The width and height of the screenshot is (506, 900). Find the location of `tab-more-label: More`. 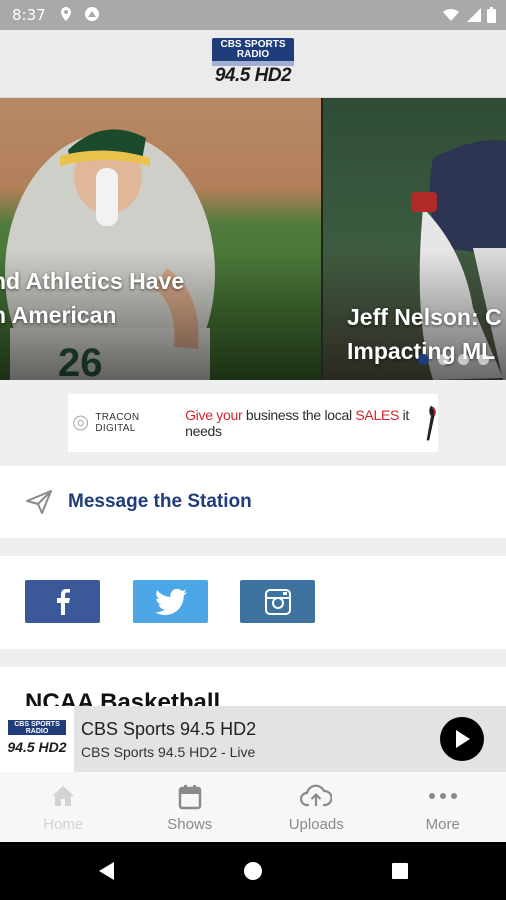

tab-more-label: More is located at coordinates (442, 824).